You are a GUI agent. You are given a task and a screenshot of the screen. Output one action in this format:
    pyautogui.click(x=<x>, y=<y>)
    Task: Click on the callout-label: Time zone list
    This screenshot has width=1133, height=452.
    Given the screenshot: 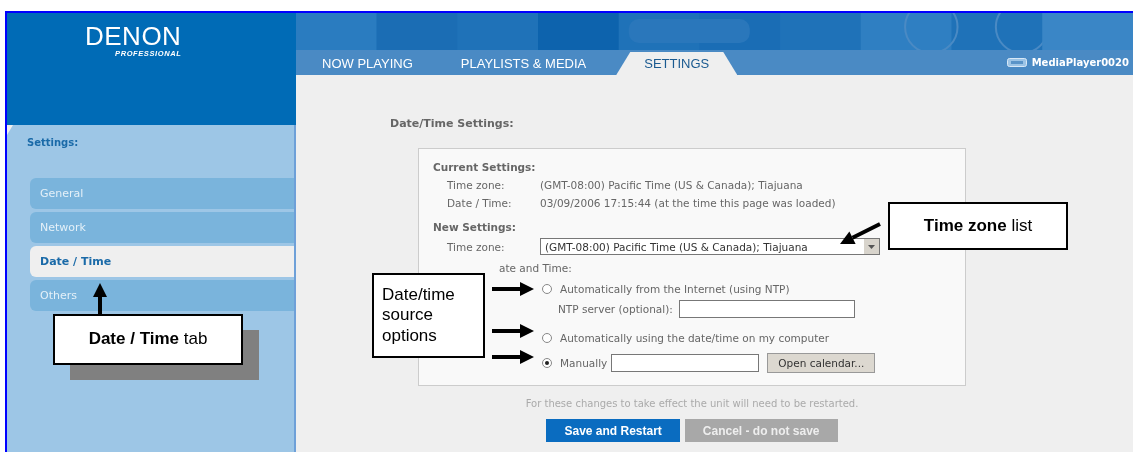 What is the action you would take?
    pyautogui.click(x=978, y=226)
    